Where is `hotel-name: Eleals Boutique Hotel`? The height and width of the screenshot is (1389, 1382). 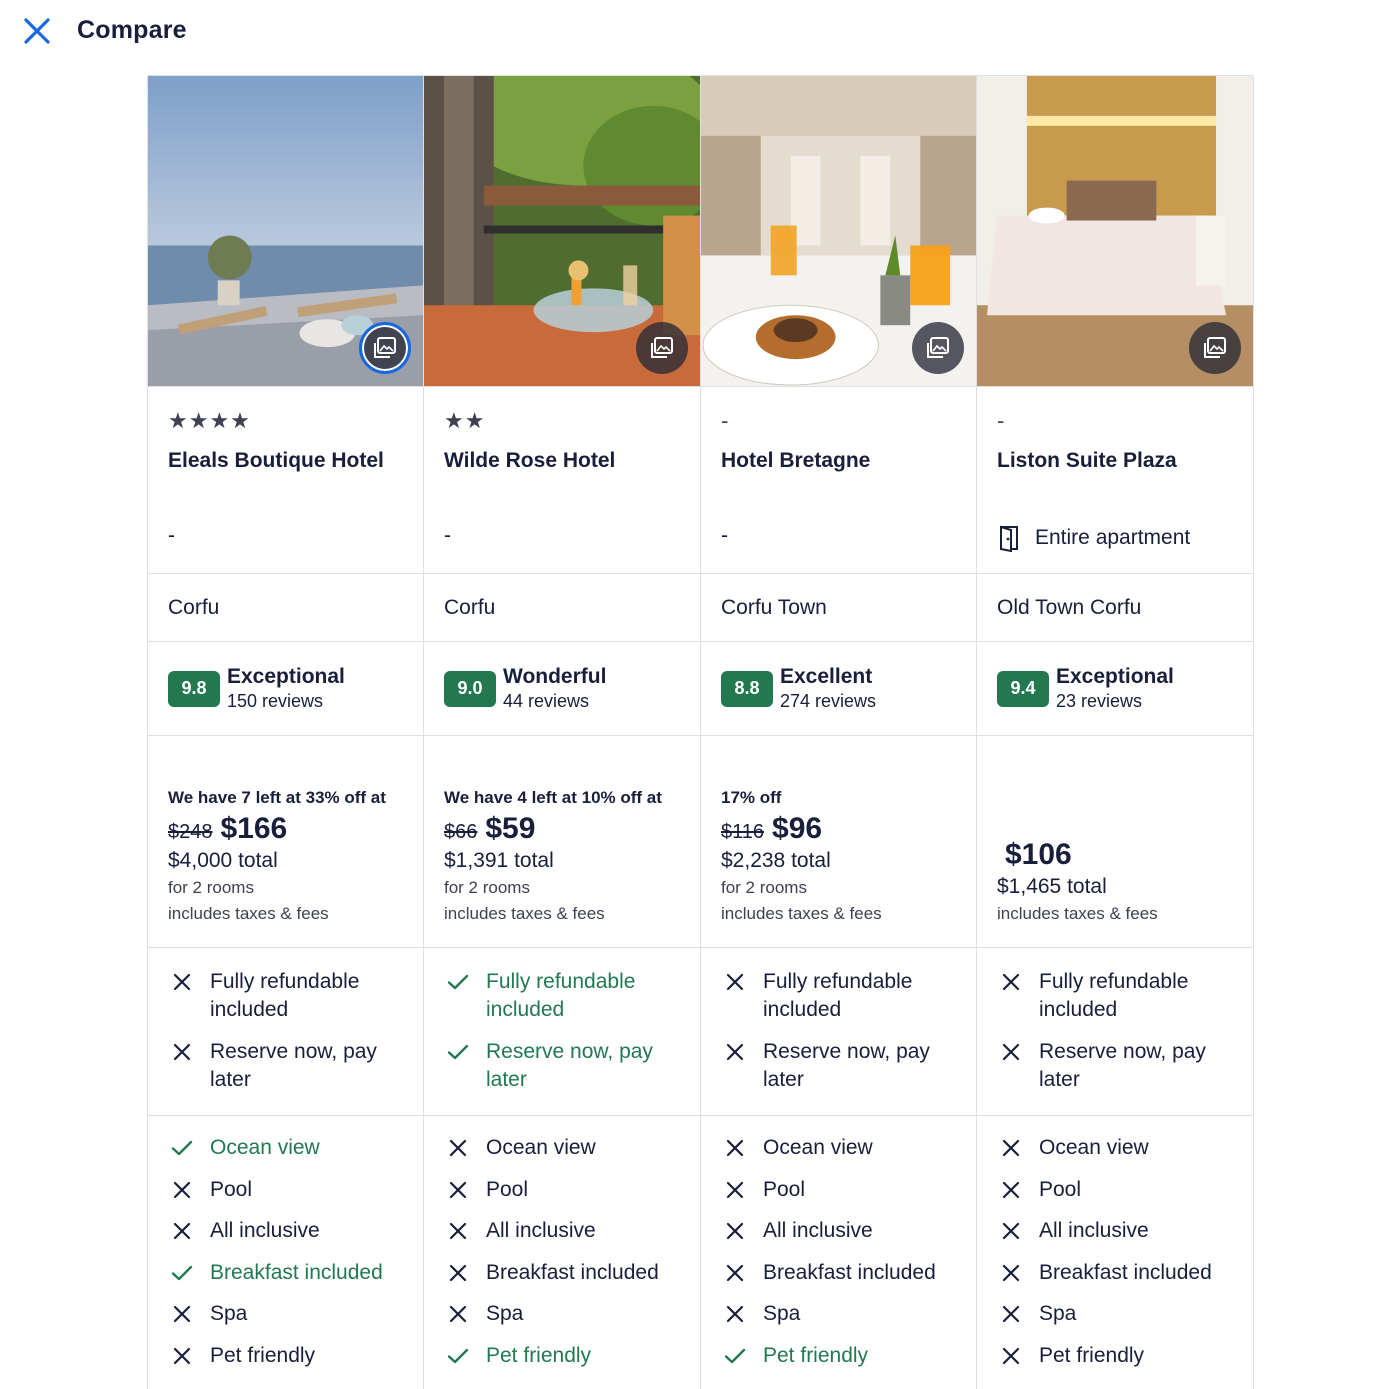
hotel-name: Eleals Boutique Hotel is located at coordinates (285, 475).